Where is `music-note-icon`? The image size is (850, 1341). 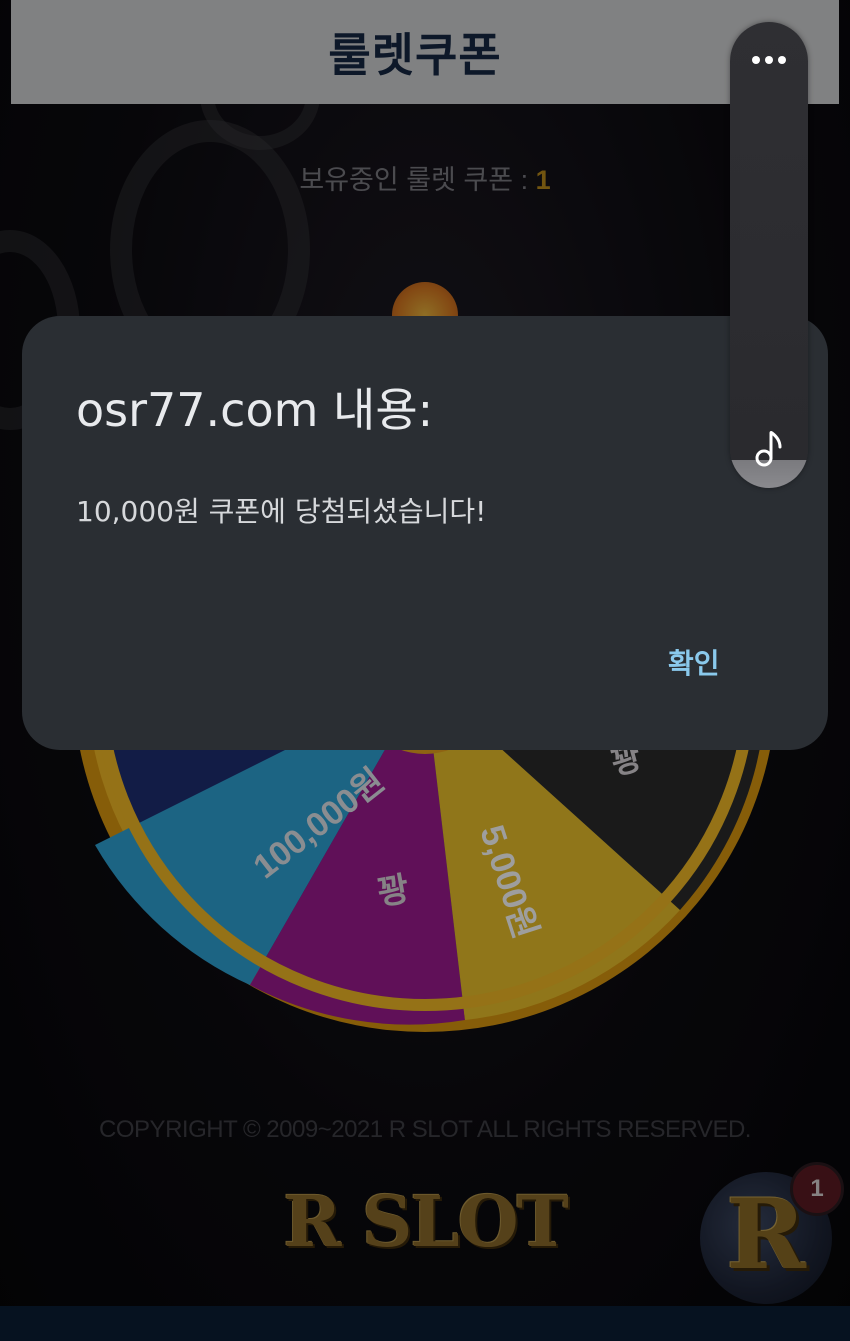 music-note-icon is located at coordinates (770, 448).